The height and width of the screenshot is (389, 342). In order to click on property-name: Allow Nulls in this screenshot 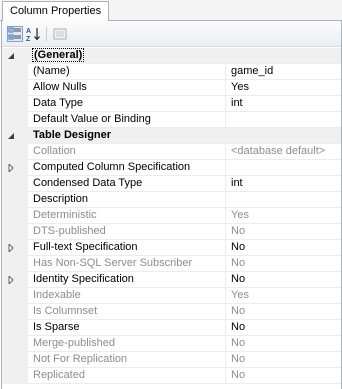, I will do `click(127, 88)`.